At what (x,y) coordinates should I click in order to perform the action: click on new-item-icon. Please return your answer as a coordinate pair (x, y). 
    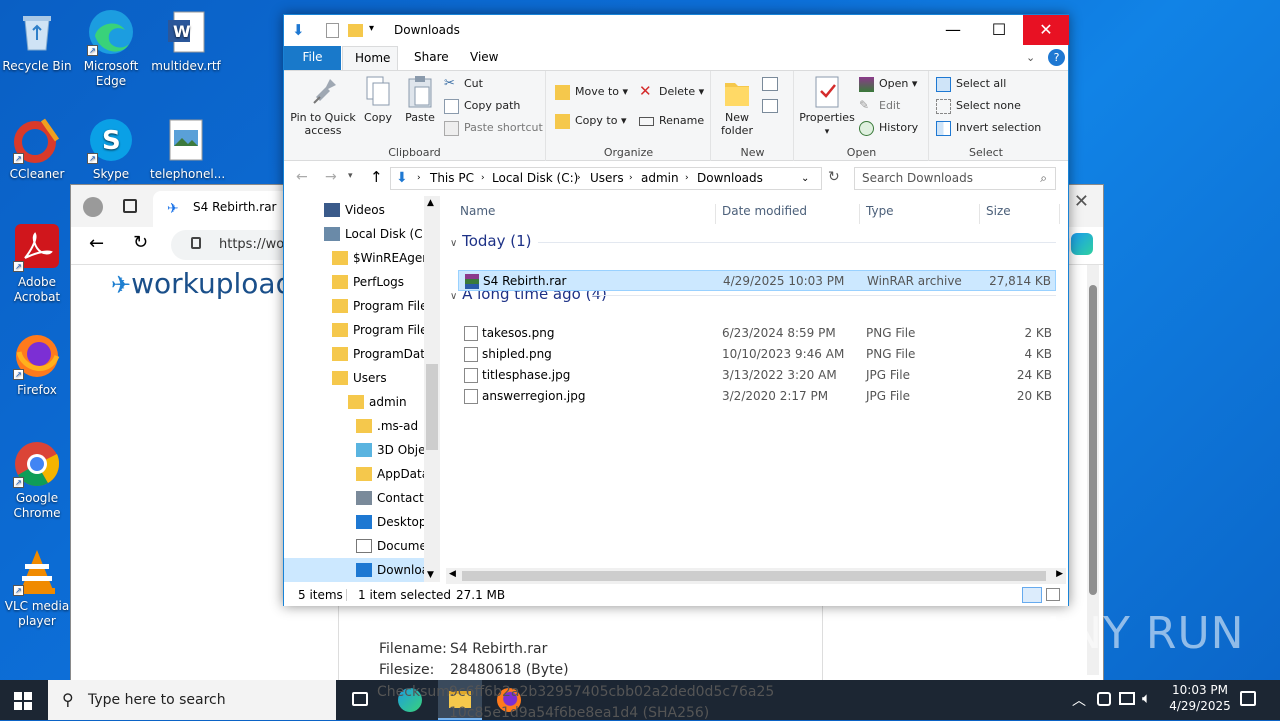
    Looking at the image, I should click on (770, 84).